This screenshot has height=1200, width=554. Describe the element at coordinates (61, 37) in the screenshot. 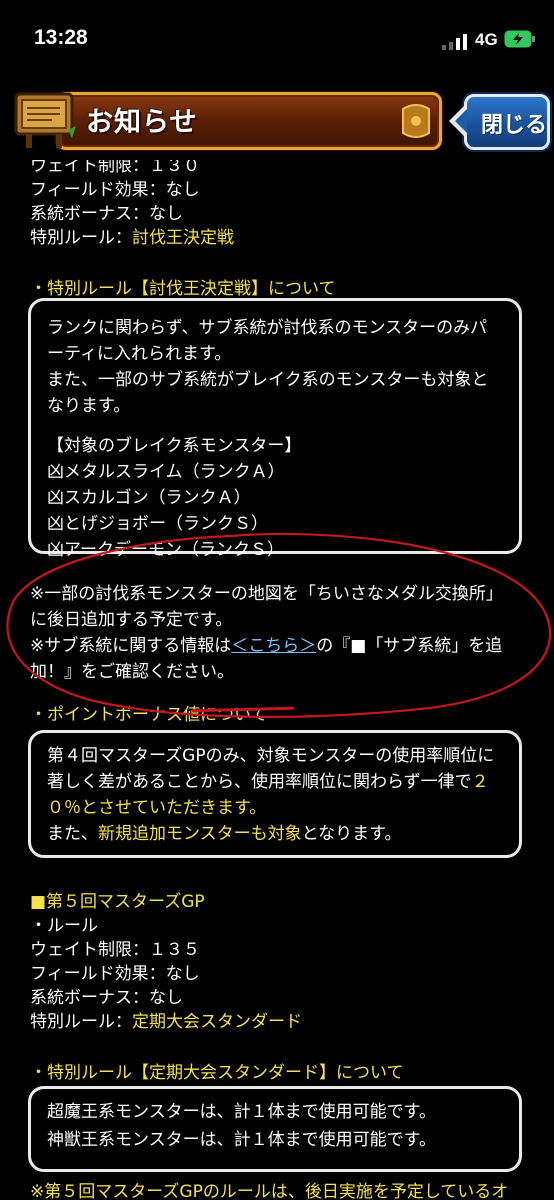

I see `status-time: 13:28` at that location.